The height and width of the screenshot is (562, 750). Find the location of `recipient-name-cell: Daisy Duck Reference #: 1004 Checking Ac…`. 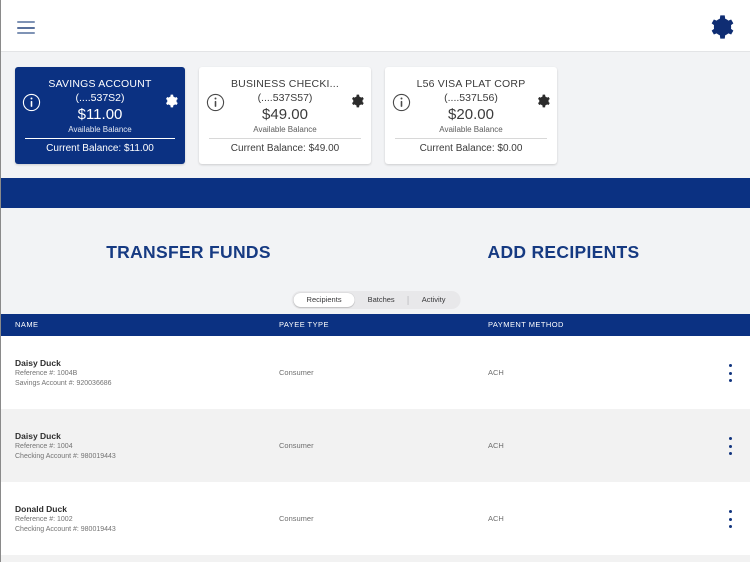

recipient-name-cell: Daisy Duck Reference #: 1004 Checking Ac… is located at coordinates (65, 446).